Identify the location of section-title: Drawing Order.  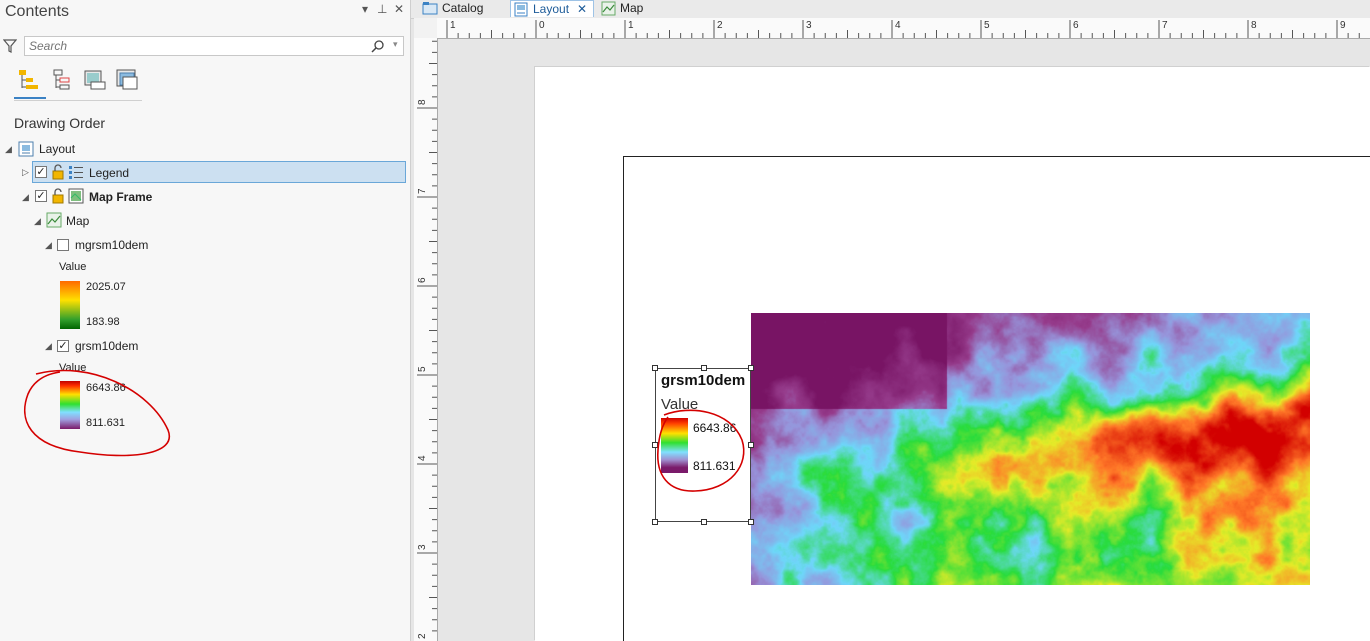
(60, 123).